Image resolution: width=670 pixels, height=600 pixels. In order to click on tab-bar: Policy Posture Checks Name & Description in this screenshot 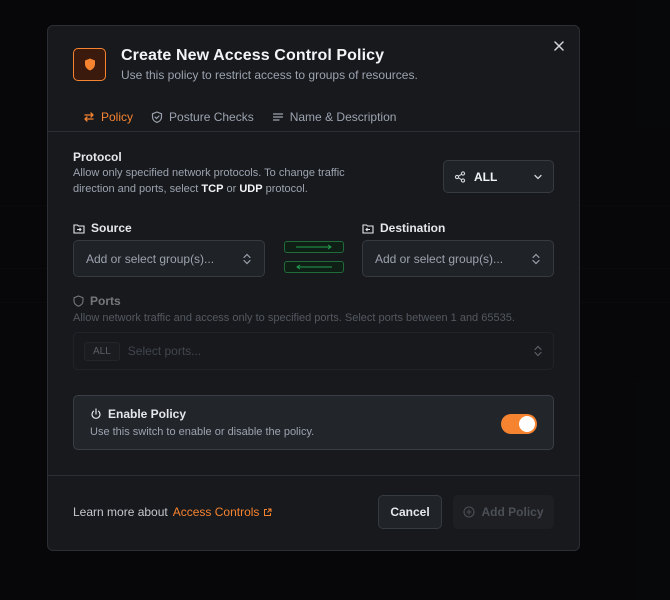, I will do `click(326, 117)`.